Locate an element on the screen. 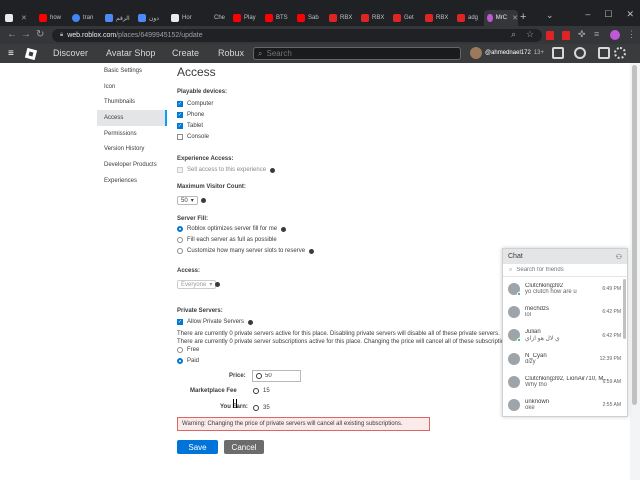 This screenshot has height=480, width=640. nav-discover: Discover is located at coordinates (70, 53).